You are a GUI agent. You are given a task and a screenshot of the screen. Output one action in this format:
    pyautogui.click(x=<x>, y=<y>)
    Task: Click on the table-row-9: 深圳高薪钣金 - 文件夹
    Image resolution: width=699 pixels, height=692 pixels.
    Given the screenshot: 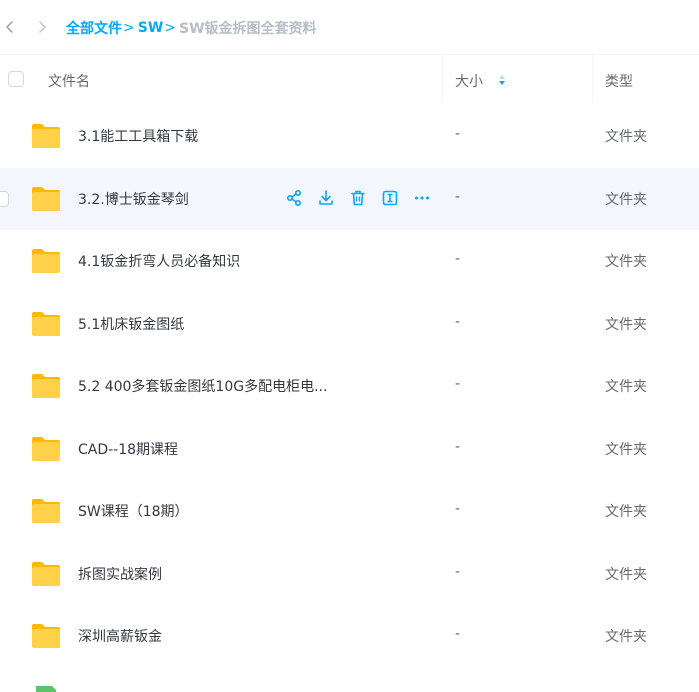 What is the action you would take?
    pyautogui.click(x=349, y=636)
    